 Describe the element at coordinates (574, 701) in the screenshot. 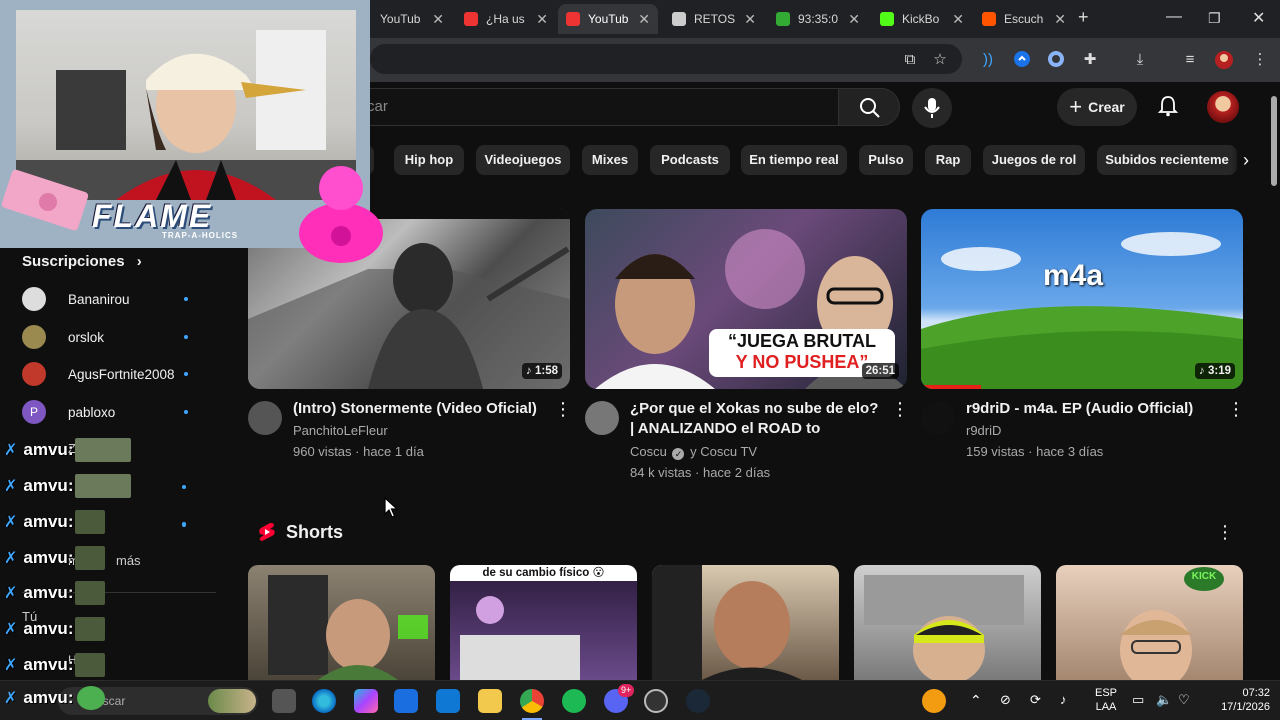

I see `spotify-icon` at that location.